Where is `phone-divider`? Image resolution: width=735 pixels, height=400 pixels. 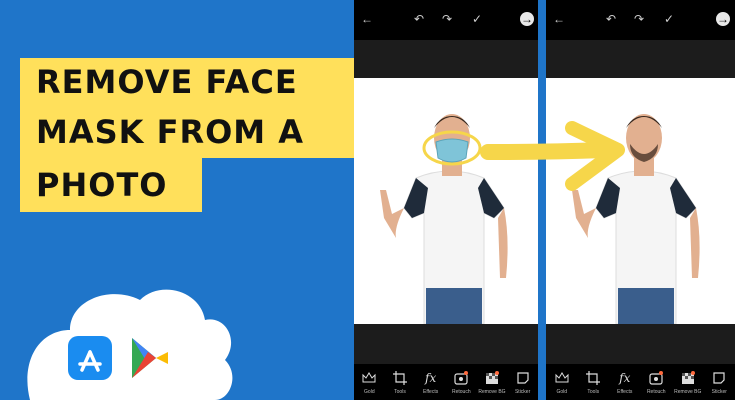 phone-divider is located at coordinates (542, 200).